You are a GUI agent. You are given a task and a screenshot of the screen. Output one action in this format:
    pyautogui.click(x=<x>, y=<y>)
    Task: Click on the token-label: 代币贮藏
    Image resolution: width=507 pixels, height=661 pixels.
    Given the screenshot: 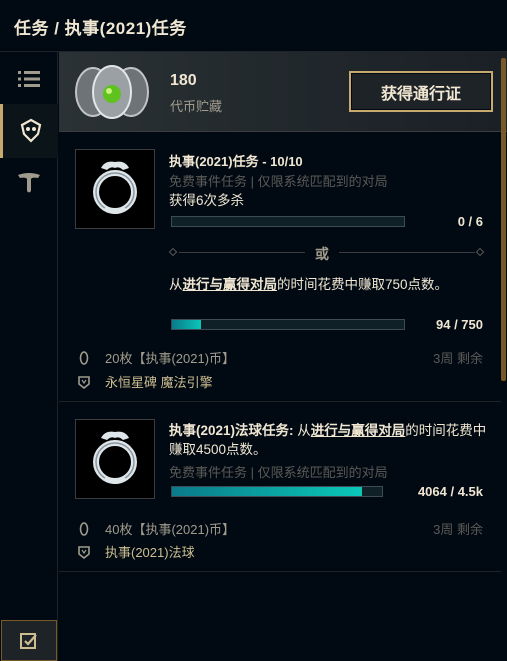 What is the action you would take?
    pyautogui.click(x=196, y=106)
    